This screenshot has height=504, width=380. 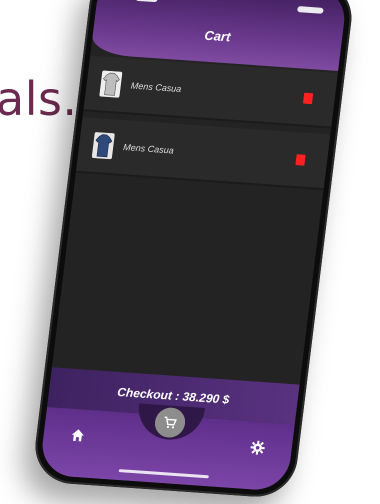 I want to click on shirt-light-icon, so click(x=111, y=84).